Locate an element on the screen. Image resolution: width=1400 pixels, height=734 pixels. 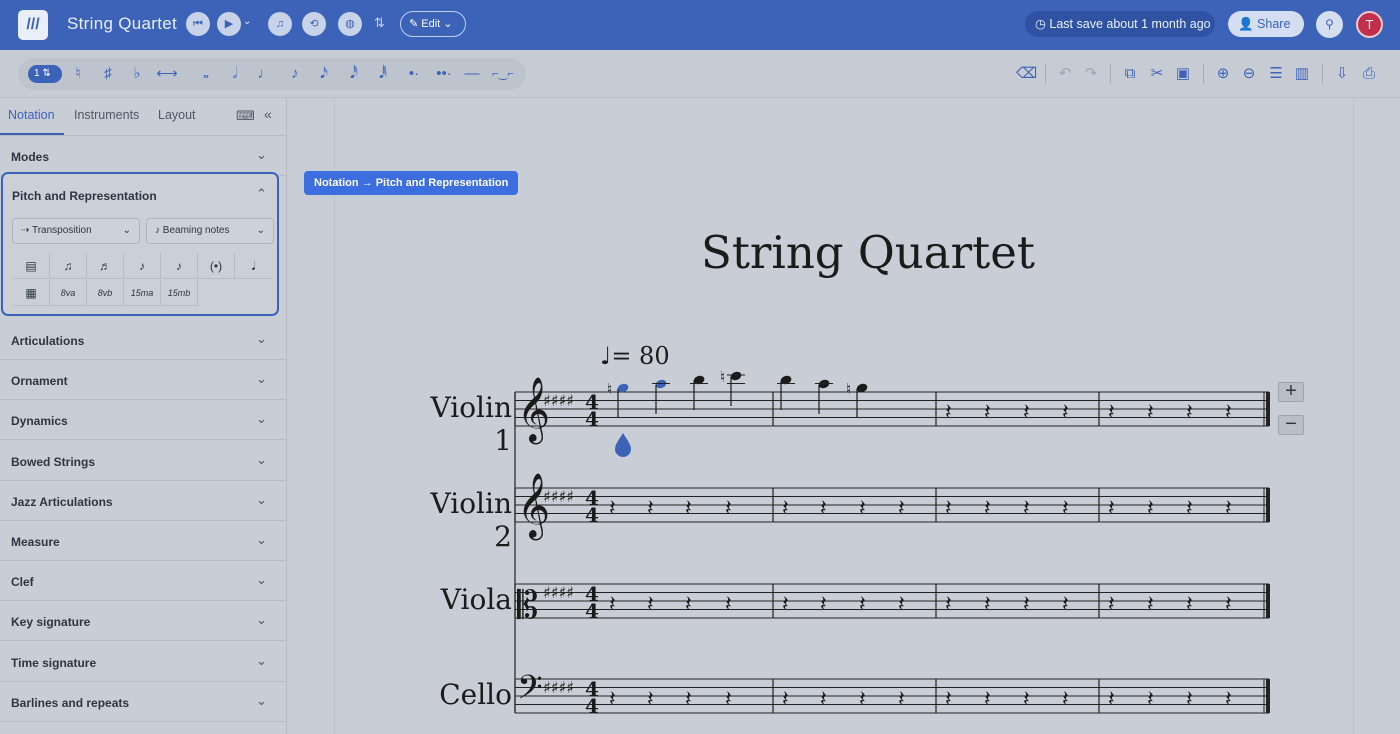
document-title: String Quartet is located at coordinates (122, 24).